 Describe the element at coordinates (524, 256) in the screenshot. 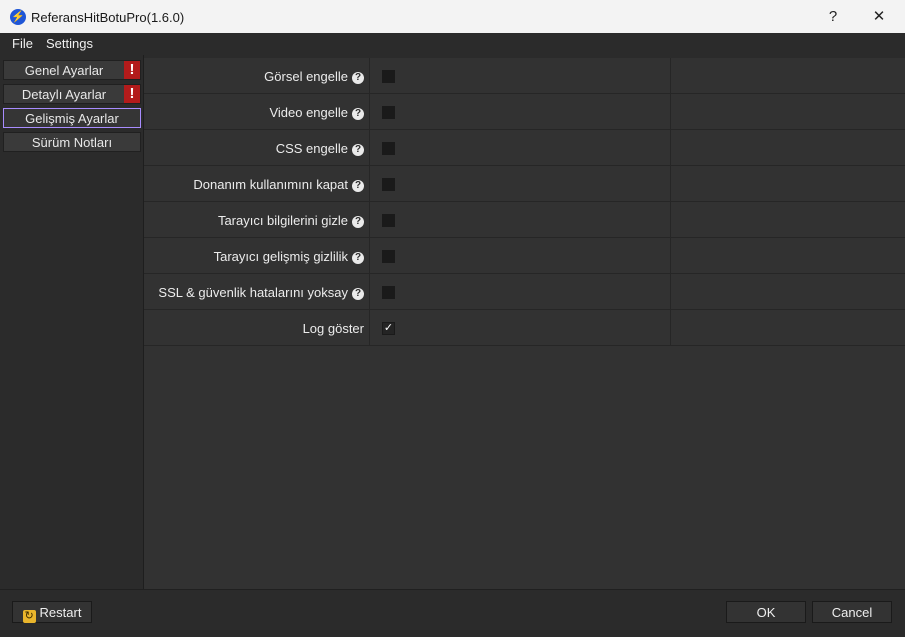

I see `setting-row: Tarayıcı gelişmiş gizlilik?` at that location.